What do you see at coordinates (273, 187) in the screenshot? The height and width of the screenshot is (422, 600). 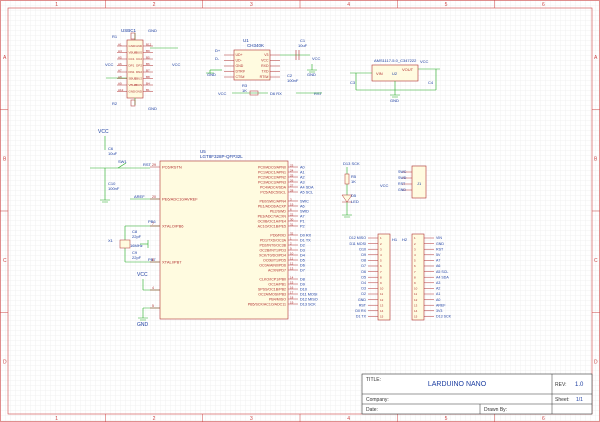 I see `mcu-right-pin-name: PC4/ADC4/SDA` at bounding box center [273, 187].